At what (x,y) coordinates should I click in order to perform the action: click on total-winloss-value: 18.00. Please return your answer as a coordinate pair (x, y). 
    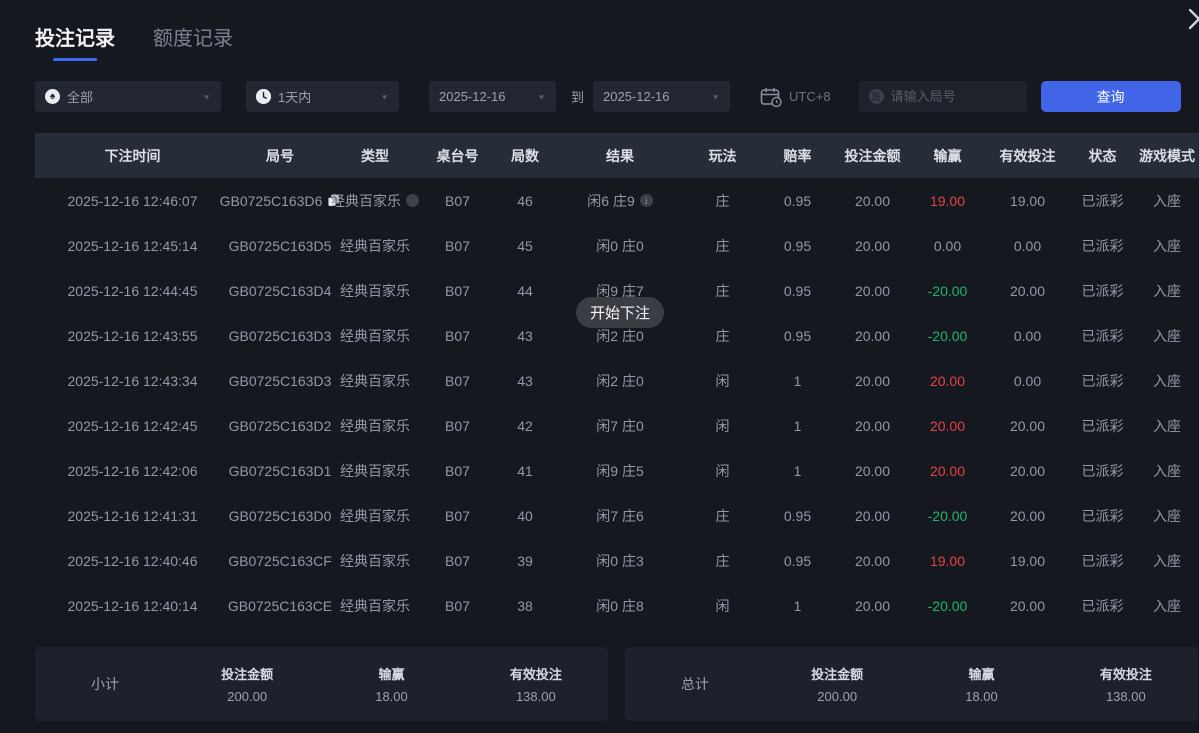
    Looking at the image, I should click on (981, 696).